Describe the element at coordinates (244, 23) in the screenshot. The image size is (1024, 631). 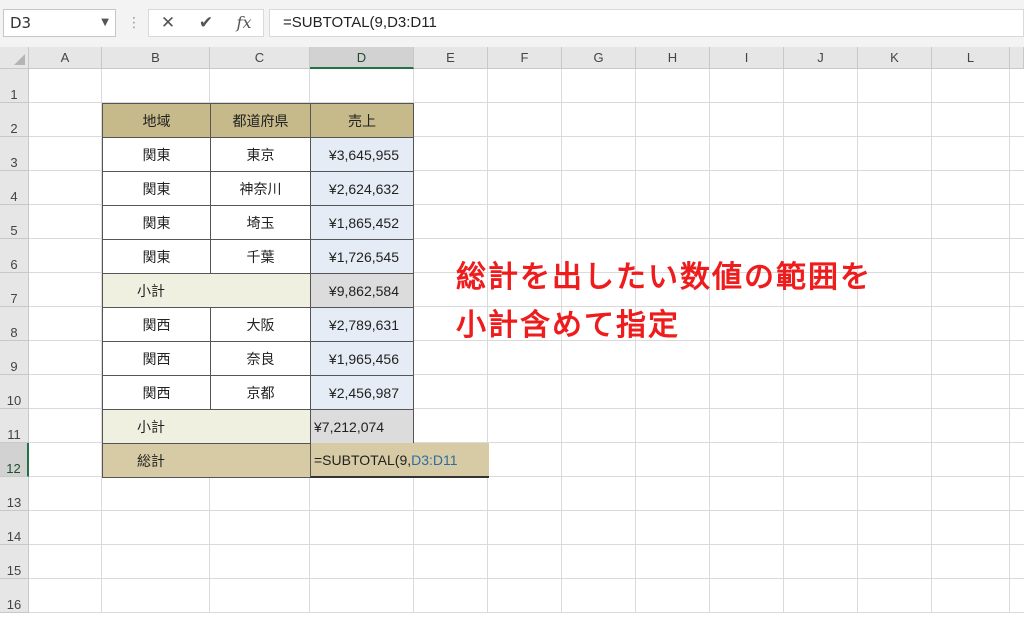
I see `insert-function-icon: fx` at that location.